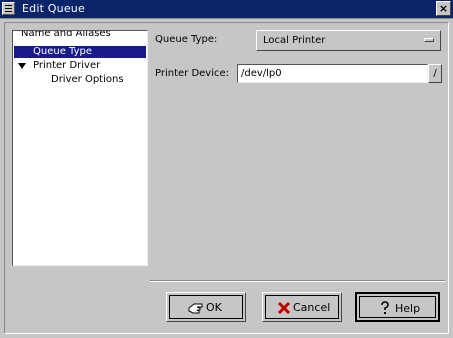 This screenshot has width=453, height=338. I want to click on help-button: Help, so click(397, 307).